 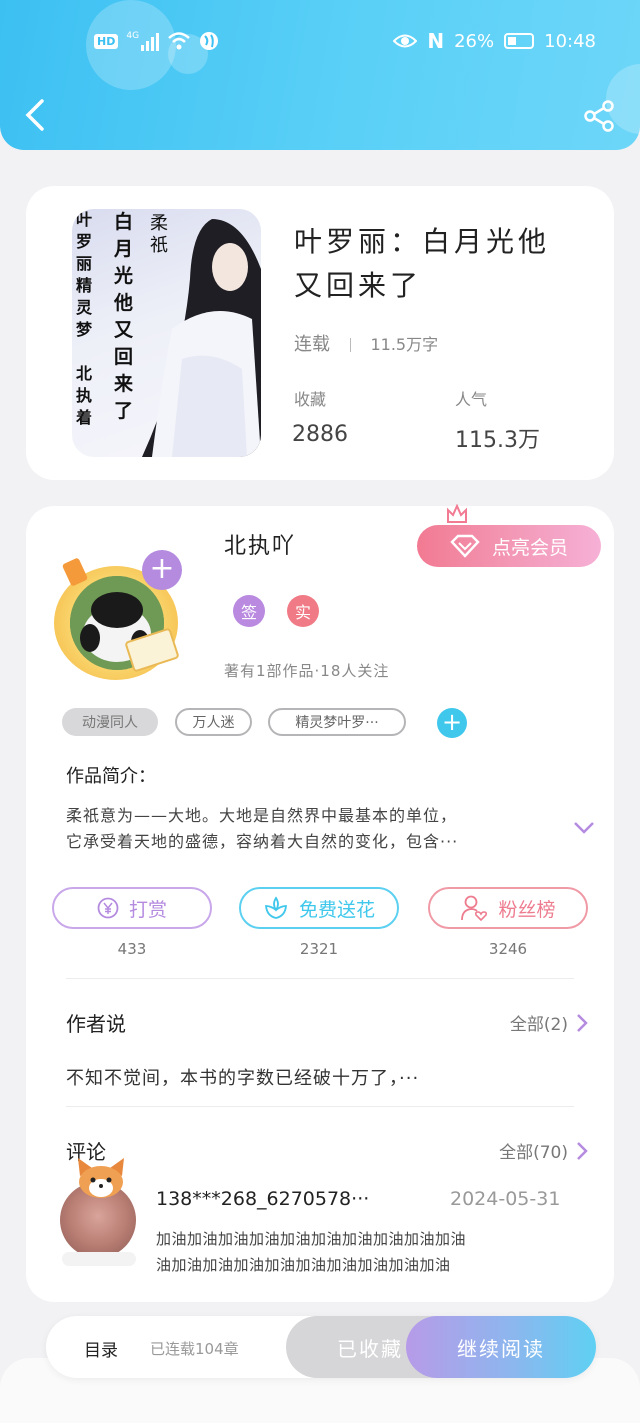 What do you see at coordinates (166, 333) in the screenshot?
I see `book-cover: 柔 祇 白 月 光 他 又 回 来 了 叶 罗 丽 精 灵 梦 北 执 着` at bounding box center [166, 333].